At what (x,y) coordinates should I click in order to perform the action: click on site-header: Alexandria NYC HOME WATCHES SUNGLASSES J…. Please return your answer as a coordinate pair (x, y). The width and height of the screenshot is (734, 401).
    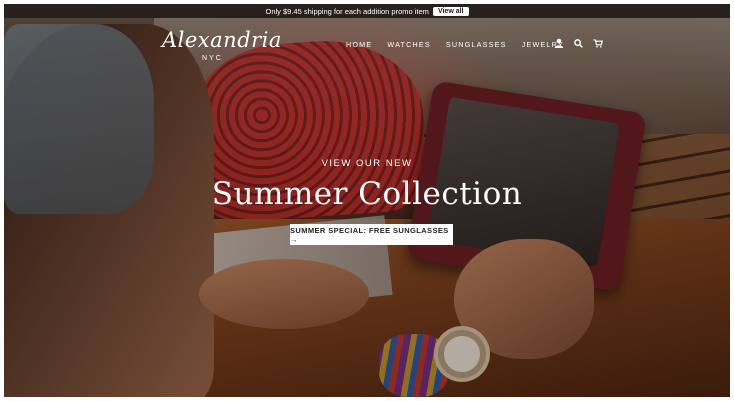
    Looking at the image, I should click on (367, 43).